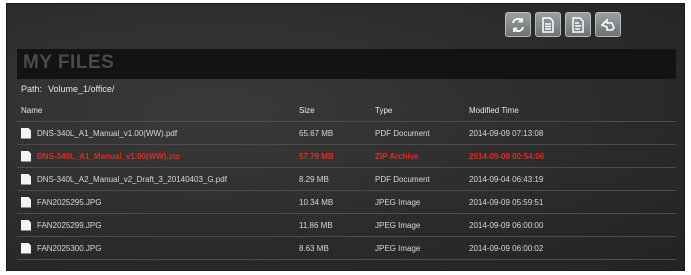 This screenshot has height=275, width=691. I want to click on file-size: 65.67 MB, so click(316, 133).